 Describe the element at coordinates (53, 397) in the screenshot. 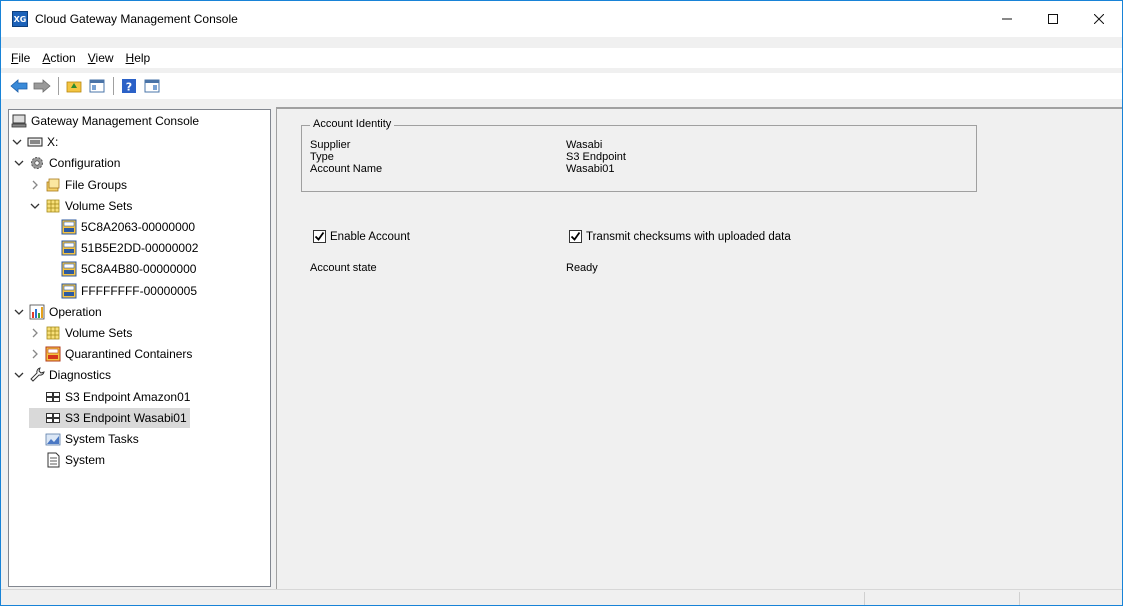

I see `endpoint-icon` at that location.